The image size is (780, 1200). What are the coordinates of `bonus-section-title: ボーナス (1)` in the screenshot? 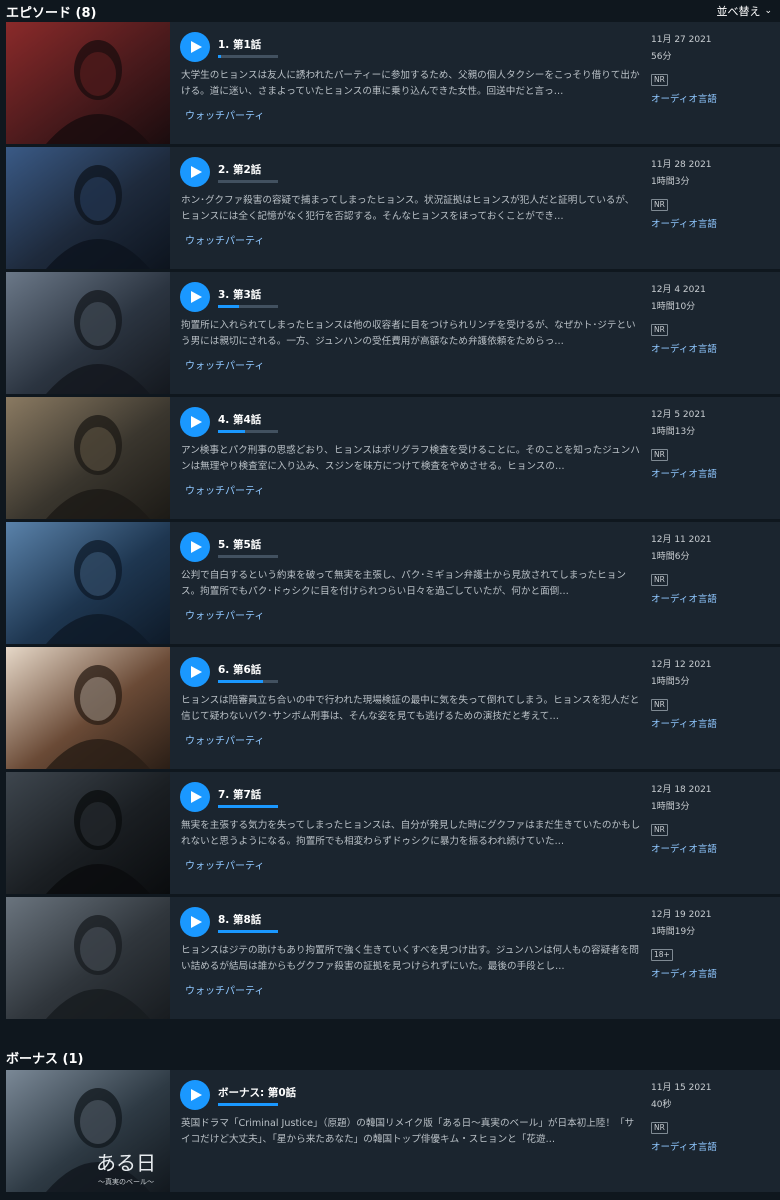 It's located at (45, 1059).